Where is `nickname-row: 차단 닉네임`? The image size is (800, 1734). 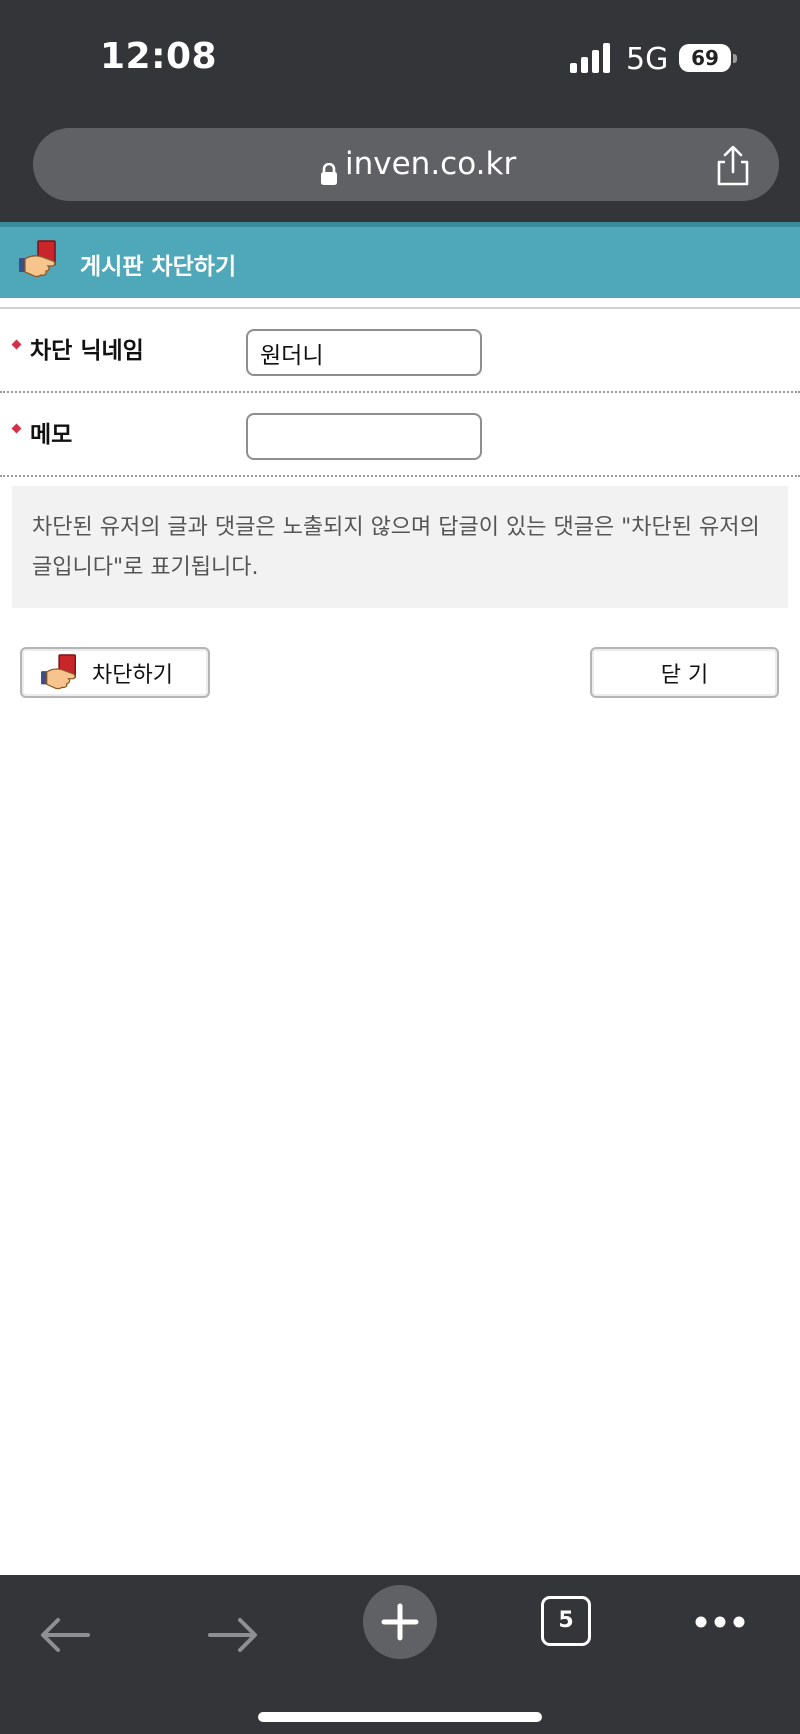 nickname-row: 차단 닉네임 is located at coordinates (400, 351).